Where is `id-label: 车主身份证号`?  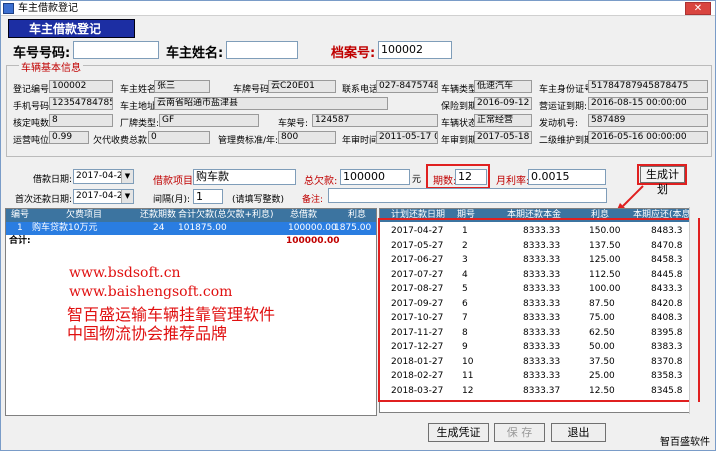 id-label: 车主身份证号 is located at coordinates (566, 90).